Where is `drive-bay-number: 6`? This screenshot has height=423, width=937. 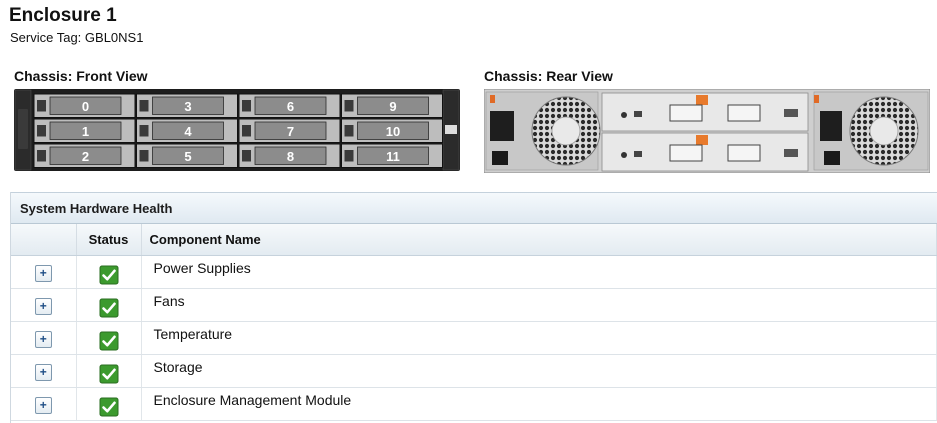 drive-bay-number: 6 is located at coordinates (290, 106).